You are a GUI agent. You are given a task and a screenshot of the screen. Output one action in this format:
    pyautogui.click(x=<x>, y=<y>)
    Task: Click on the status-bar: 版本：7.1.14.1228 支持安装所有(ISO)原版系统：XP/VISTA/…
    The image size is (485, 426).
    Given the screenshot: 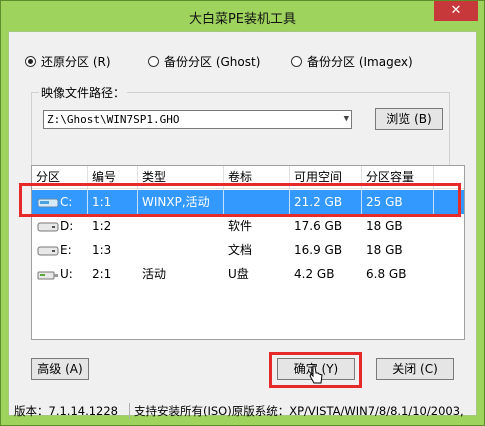 What is the action you would take?
    pyautogui.click(x=242, y=411)
    